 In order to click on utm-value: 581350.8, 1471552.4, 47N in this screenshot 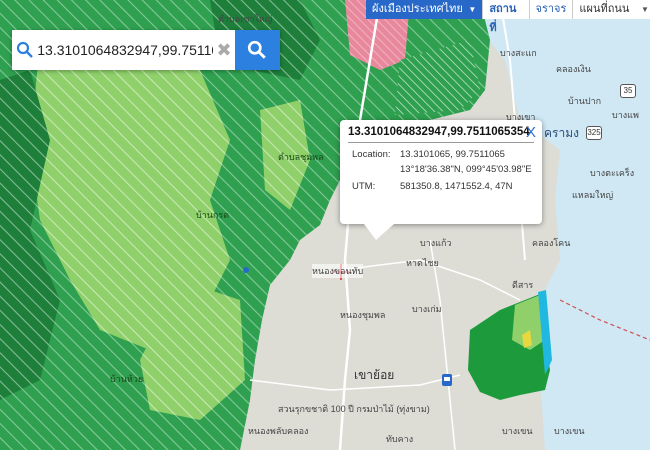, I will do `click(456, 186)`.